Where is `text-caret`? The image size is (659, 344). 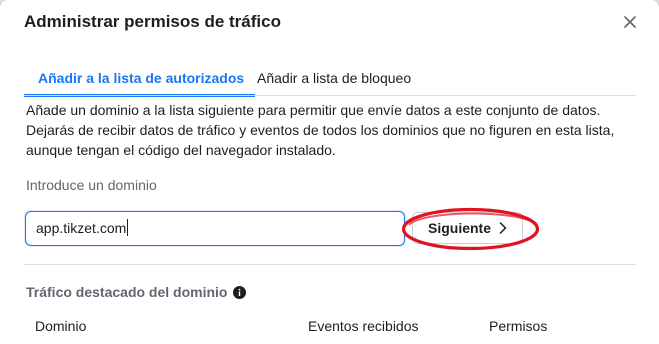
text-caret is located at coordinates (128, 227).